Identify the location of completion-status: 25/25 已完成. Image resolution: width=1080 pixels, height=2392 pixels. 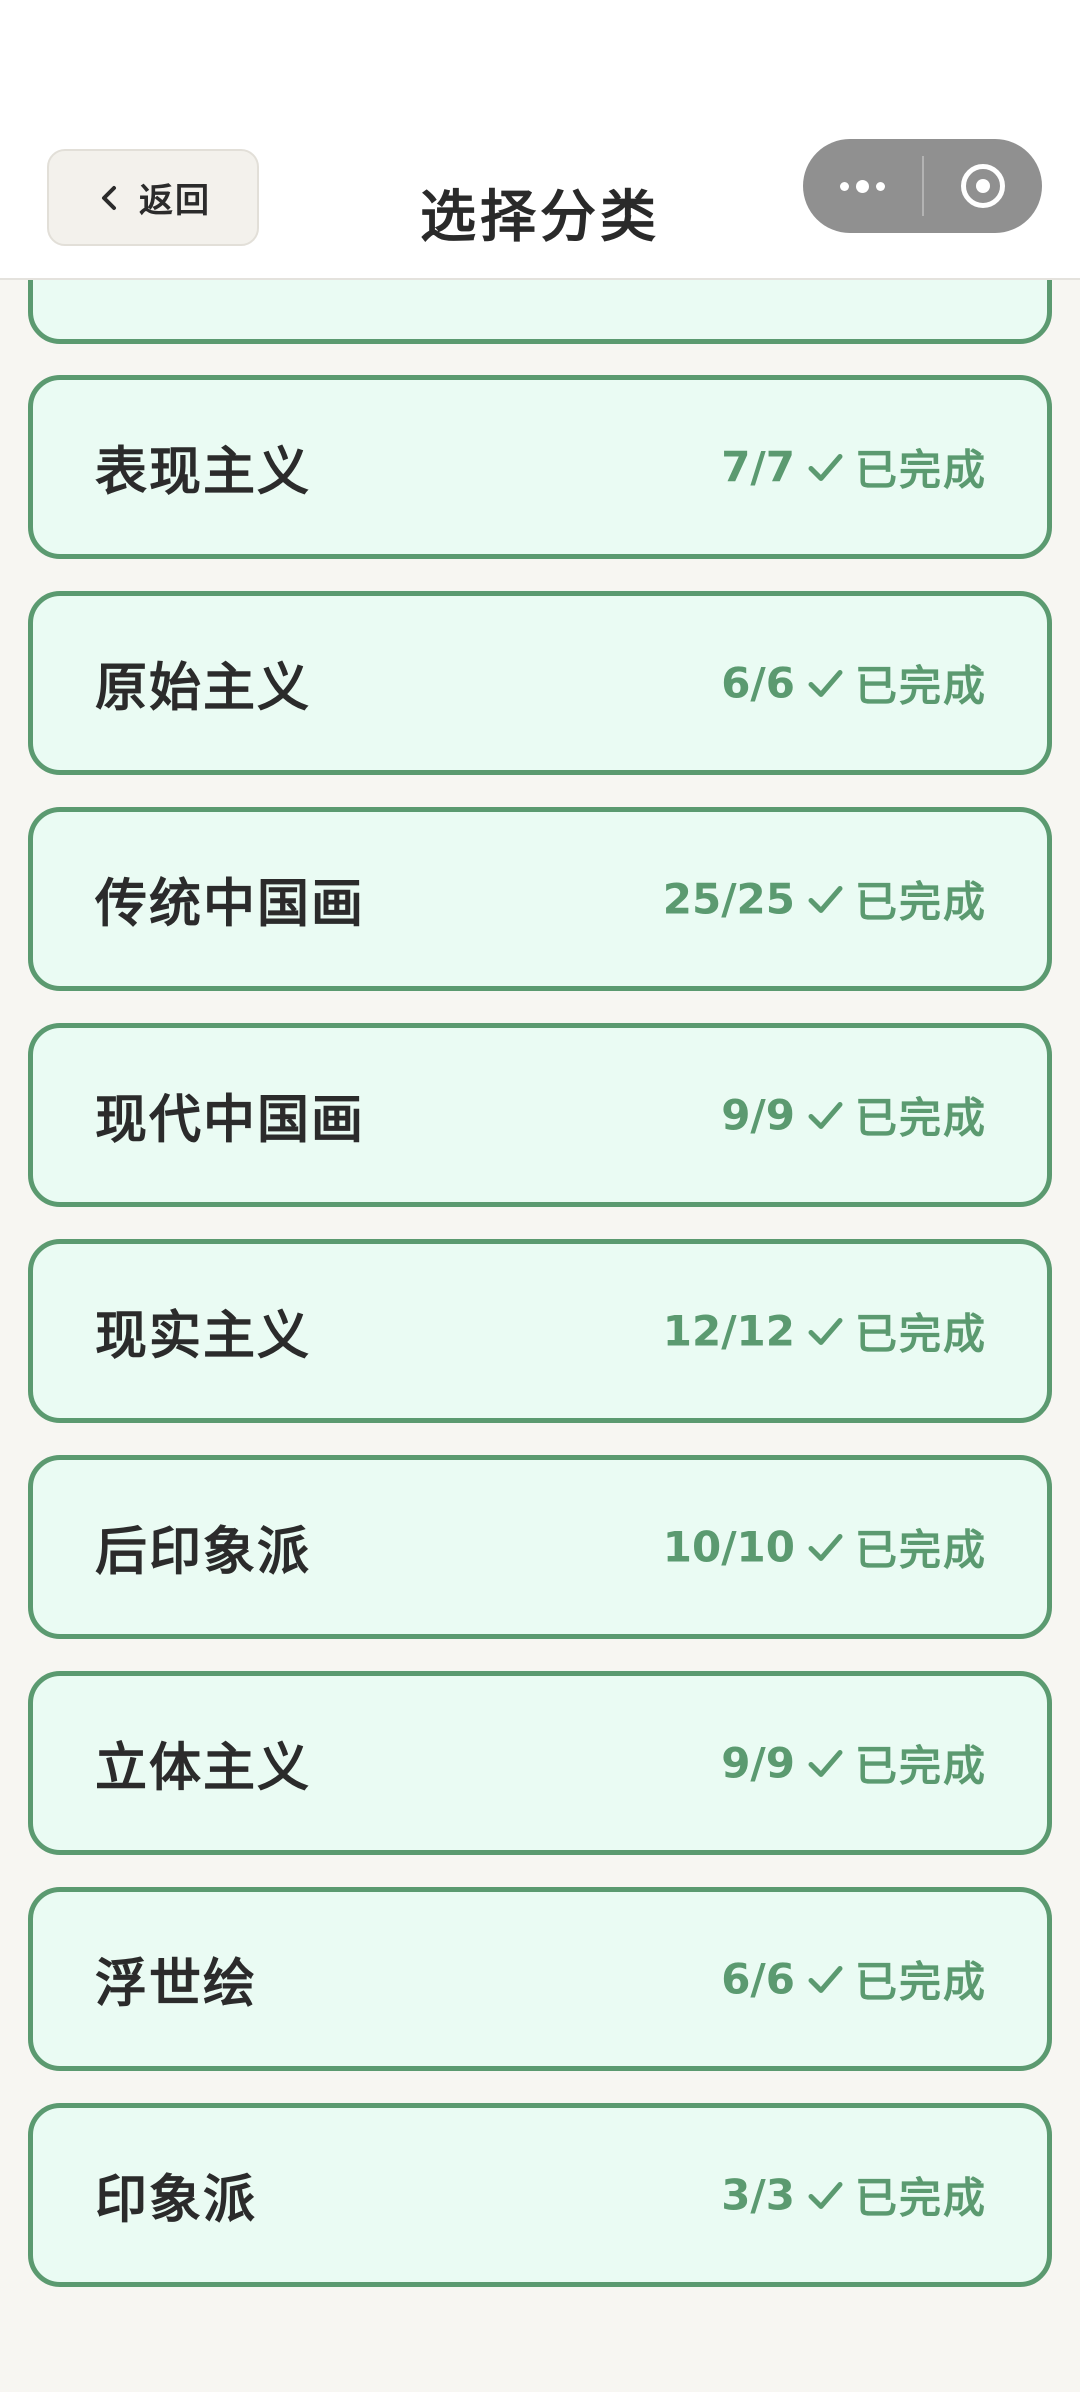
(825, 899).